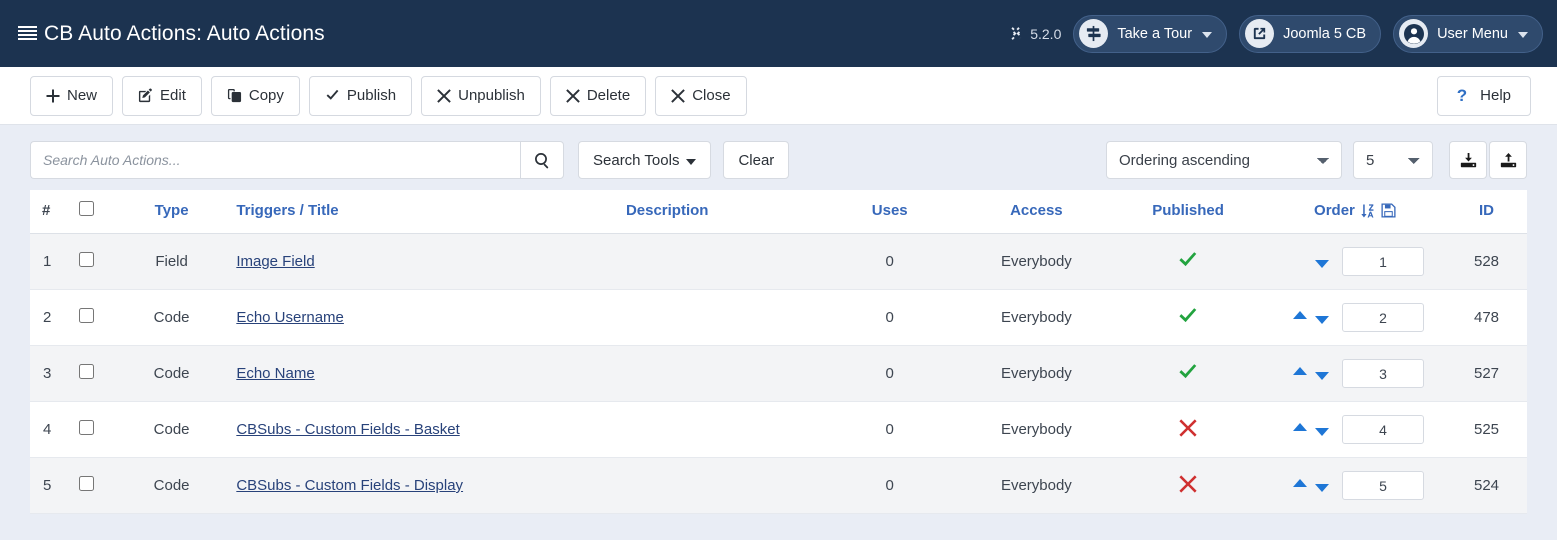 This screenshot has width=1557, height=540. I want to click on new-button: New, so click(72, 95).